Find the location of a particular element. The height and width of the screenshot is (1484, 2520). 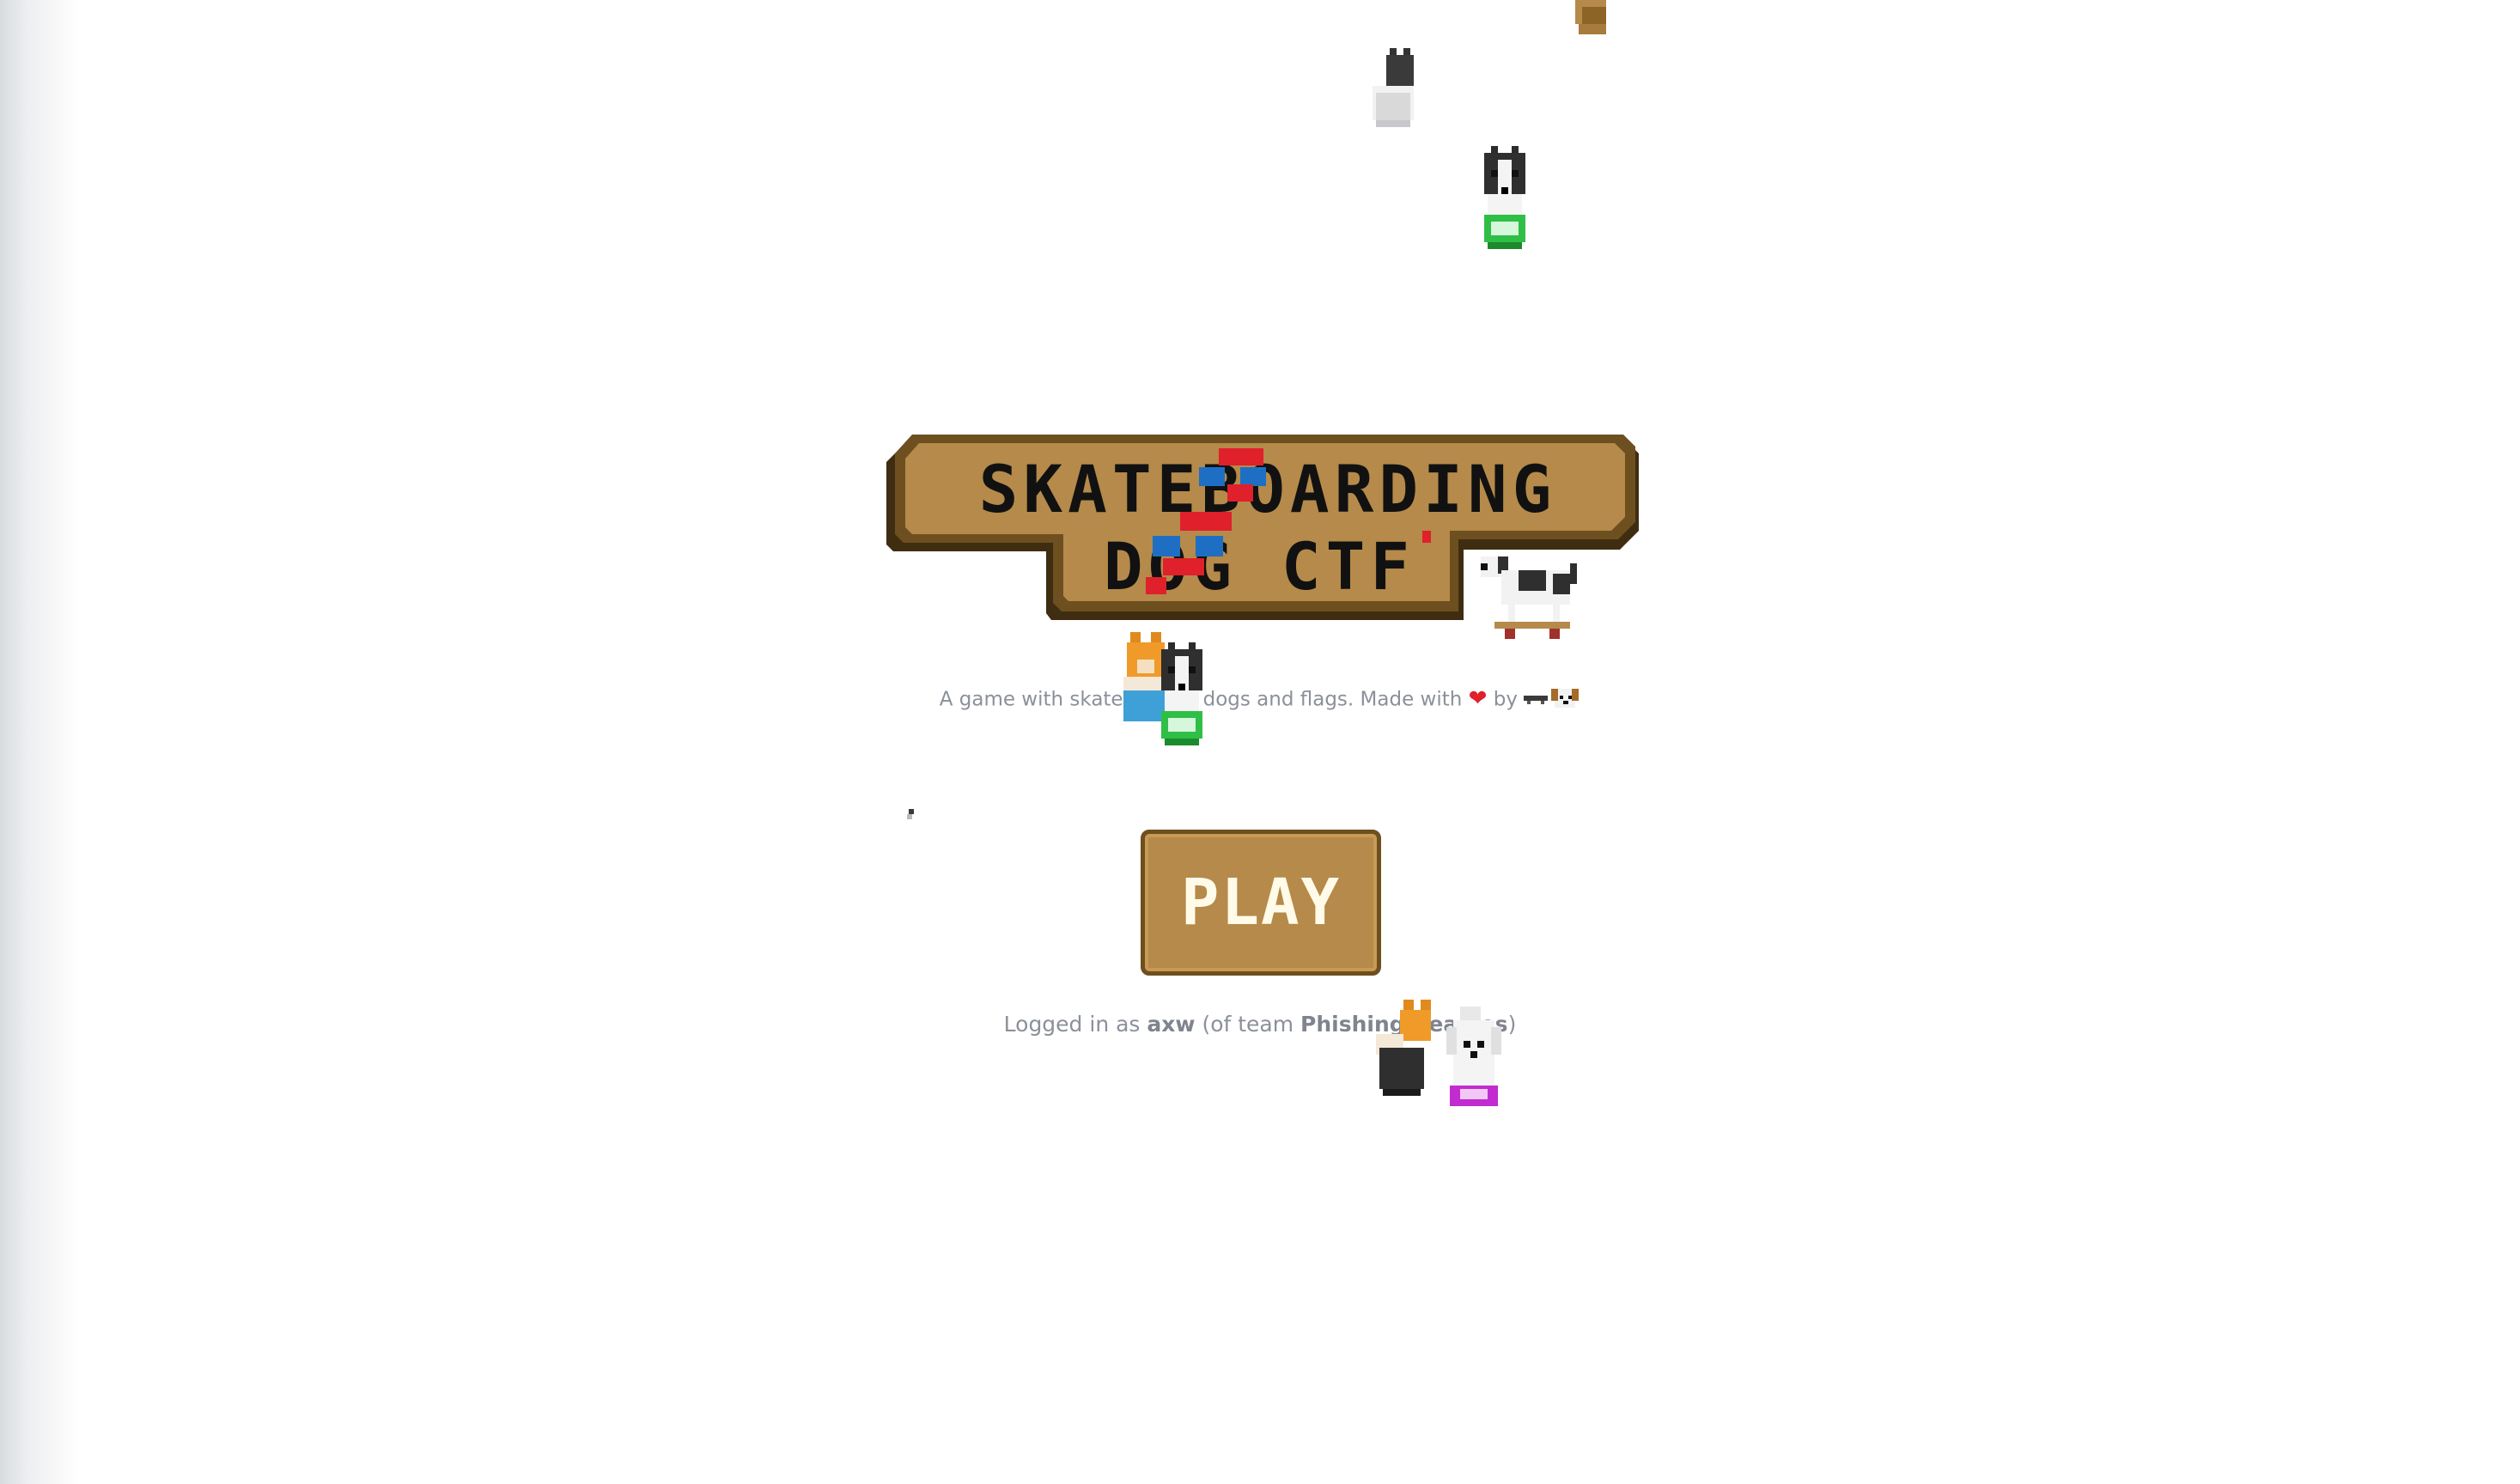

team-prefix: (of team is located at coordinates (1248, 1024).